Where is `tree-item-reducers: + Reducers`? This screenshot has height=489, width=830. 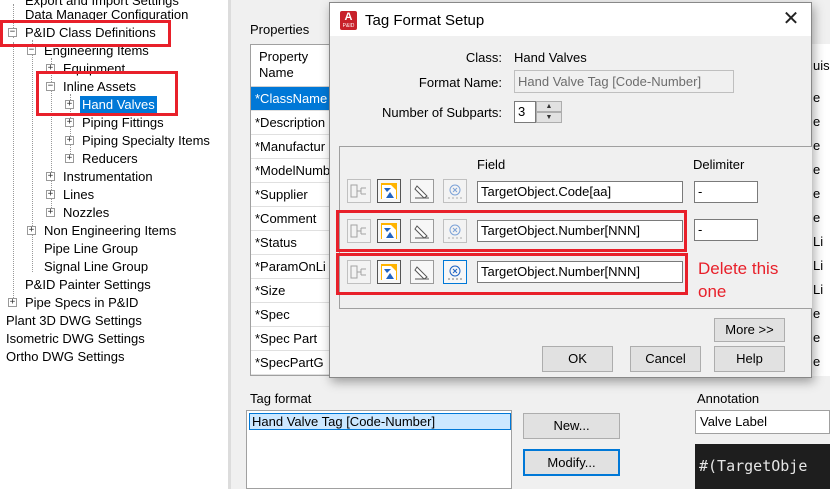 tree-item-reducers: + Reducers is located at coordinates (114, 159).